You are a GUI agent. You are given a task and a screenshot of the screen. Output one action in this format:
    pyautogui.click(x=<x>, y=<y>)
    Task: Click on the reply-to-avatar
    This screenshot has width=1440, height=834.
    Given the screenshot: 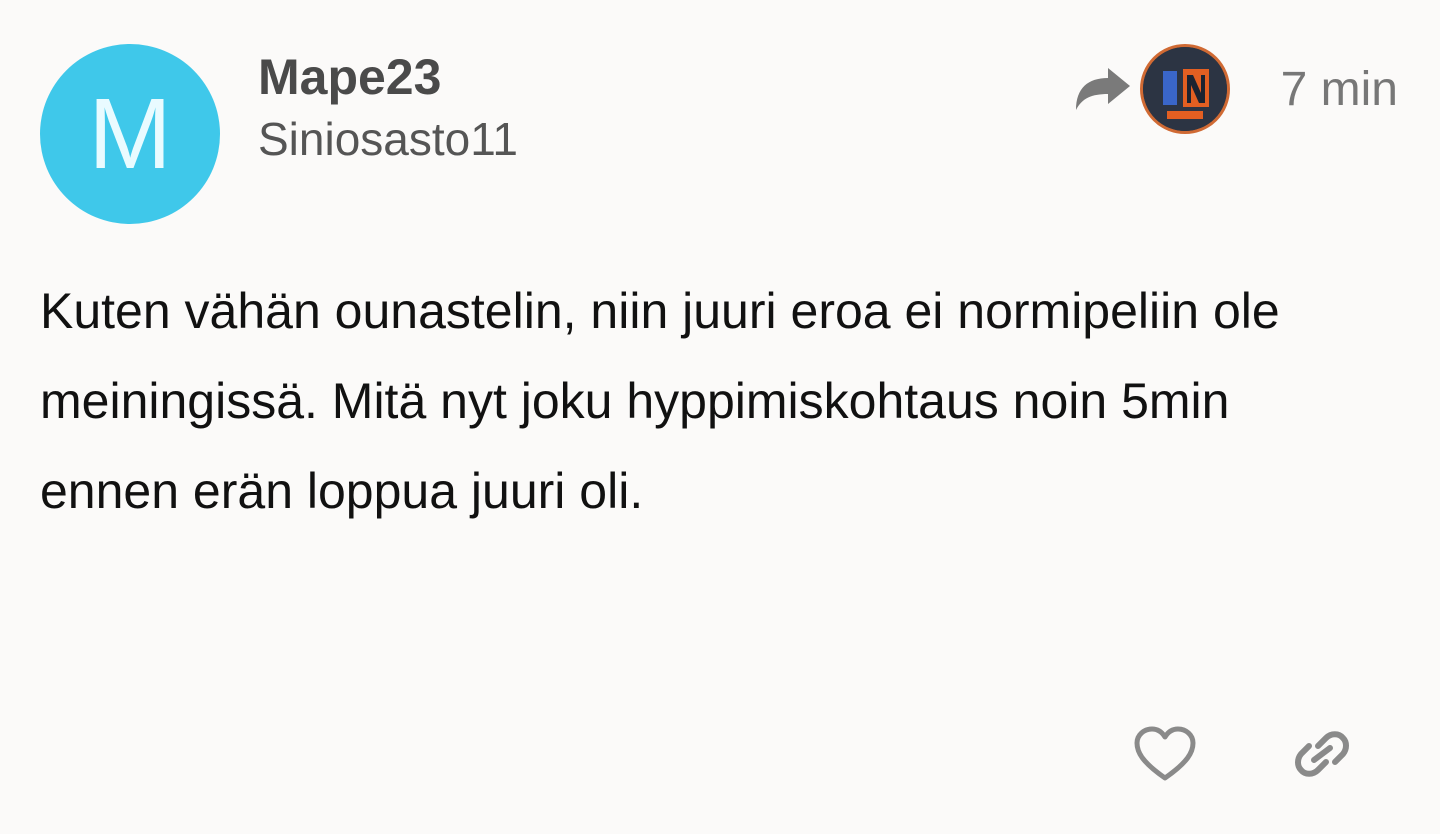 What is the action you would take?
    pyautogui.click(x=1185, y=89)
    